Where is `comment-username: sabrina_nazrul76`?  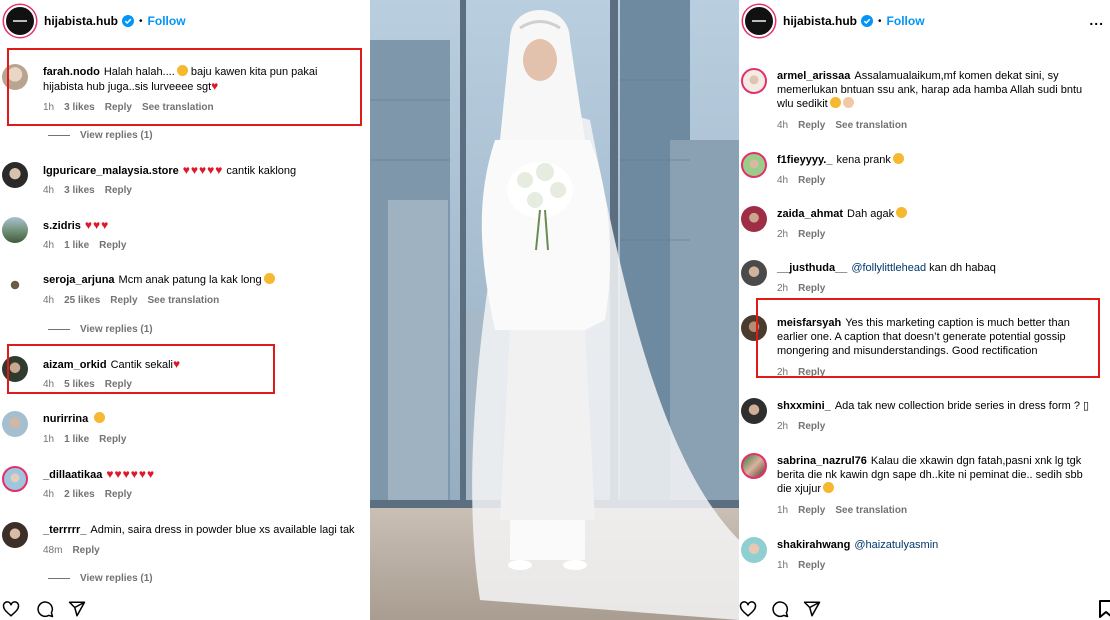
comment-username: sabrina_nazrul76 is located at coordinates (822, 461).